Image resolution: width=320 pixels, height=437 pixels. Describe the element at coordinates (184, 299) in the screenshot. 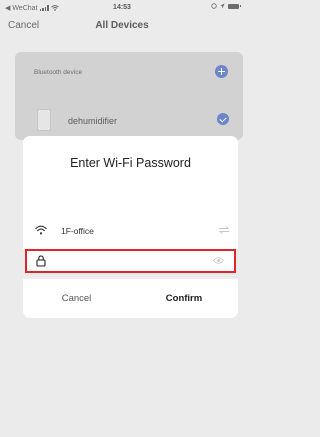

I see `confirm-button: Confirm` at that location.